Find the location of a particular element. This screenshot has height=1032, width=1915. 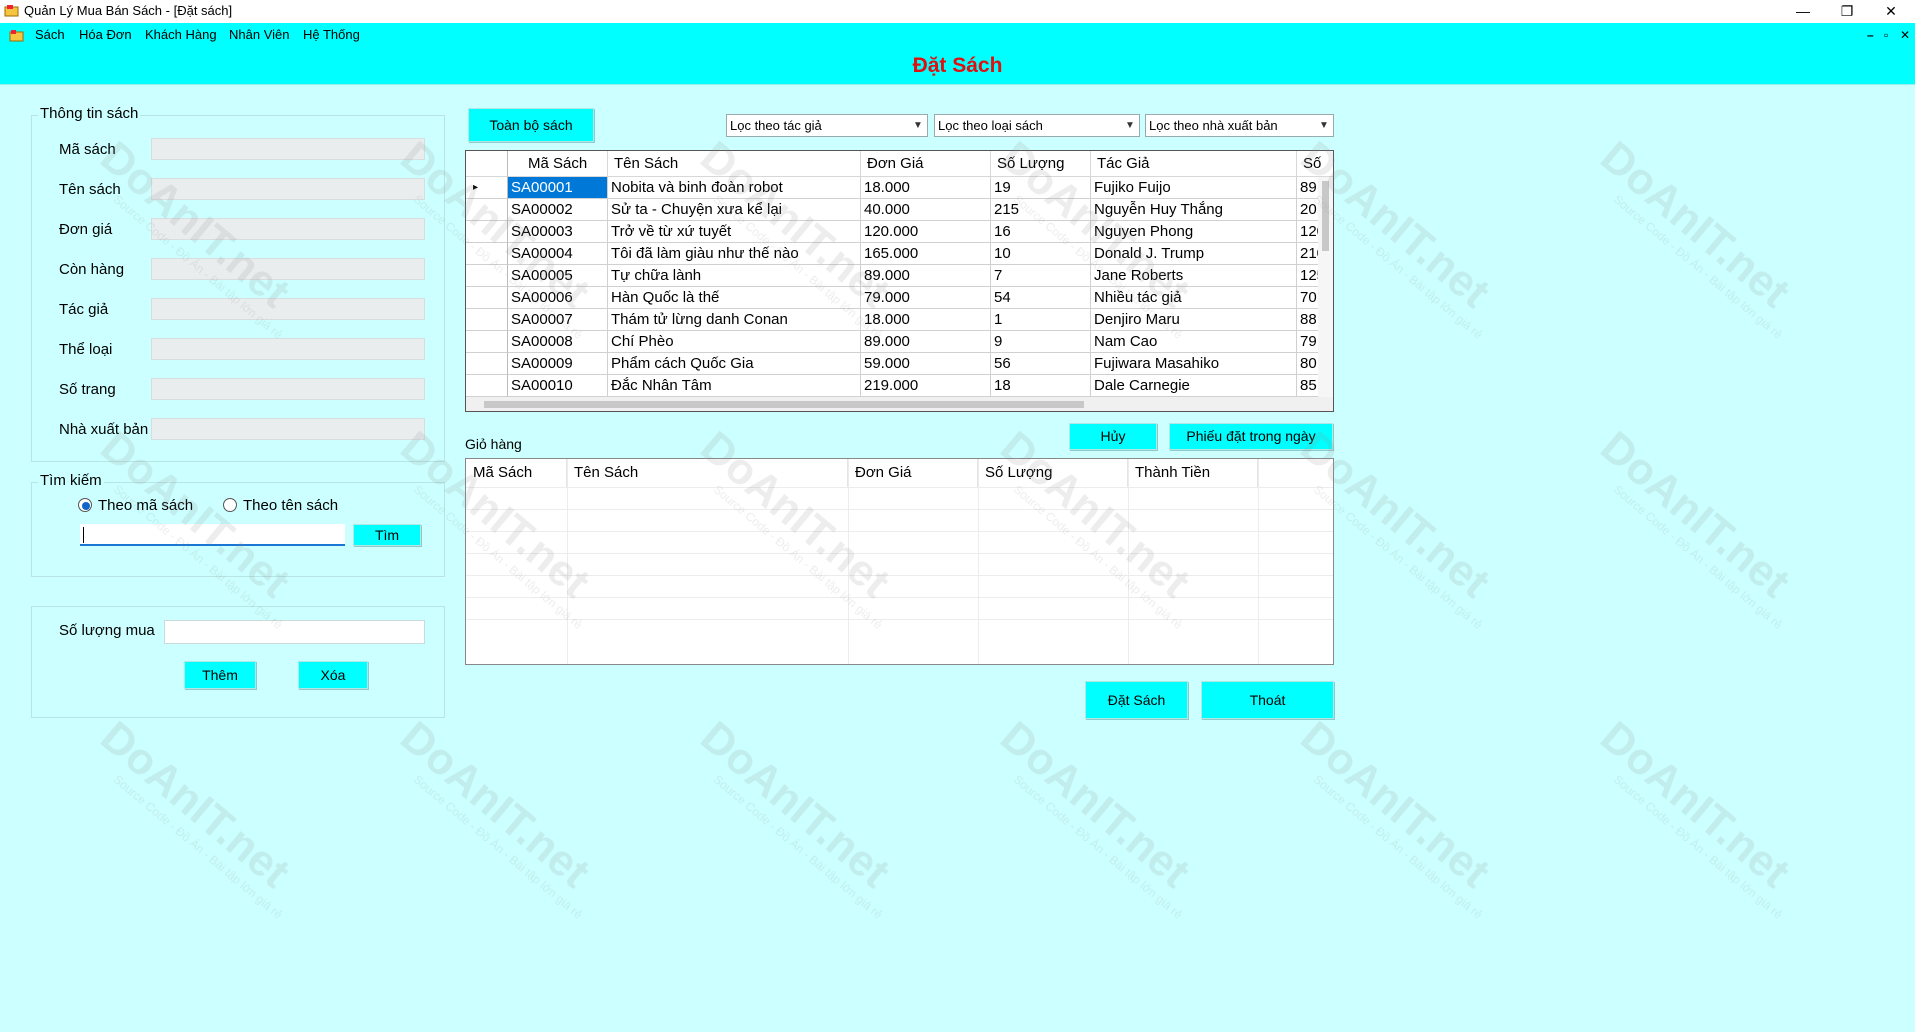

table-cell: Donald J. Trump is located at coordinates (1194, 254).